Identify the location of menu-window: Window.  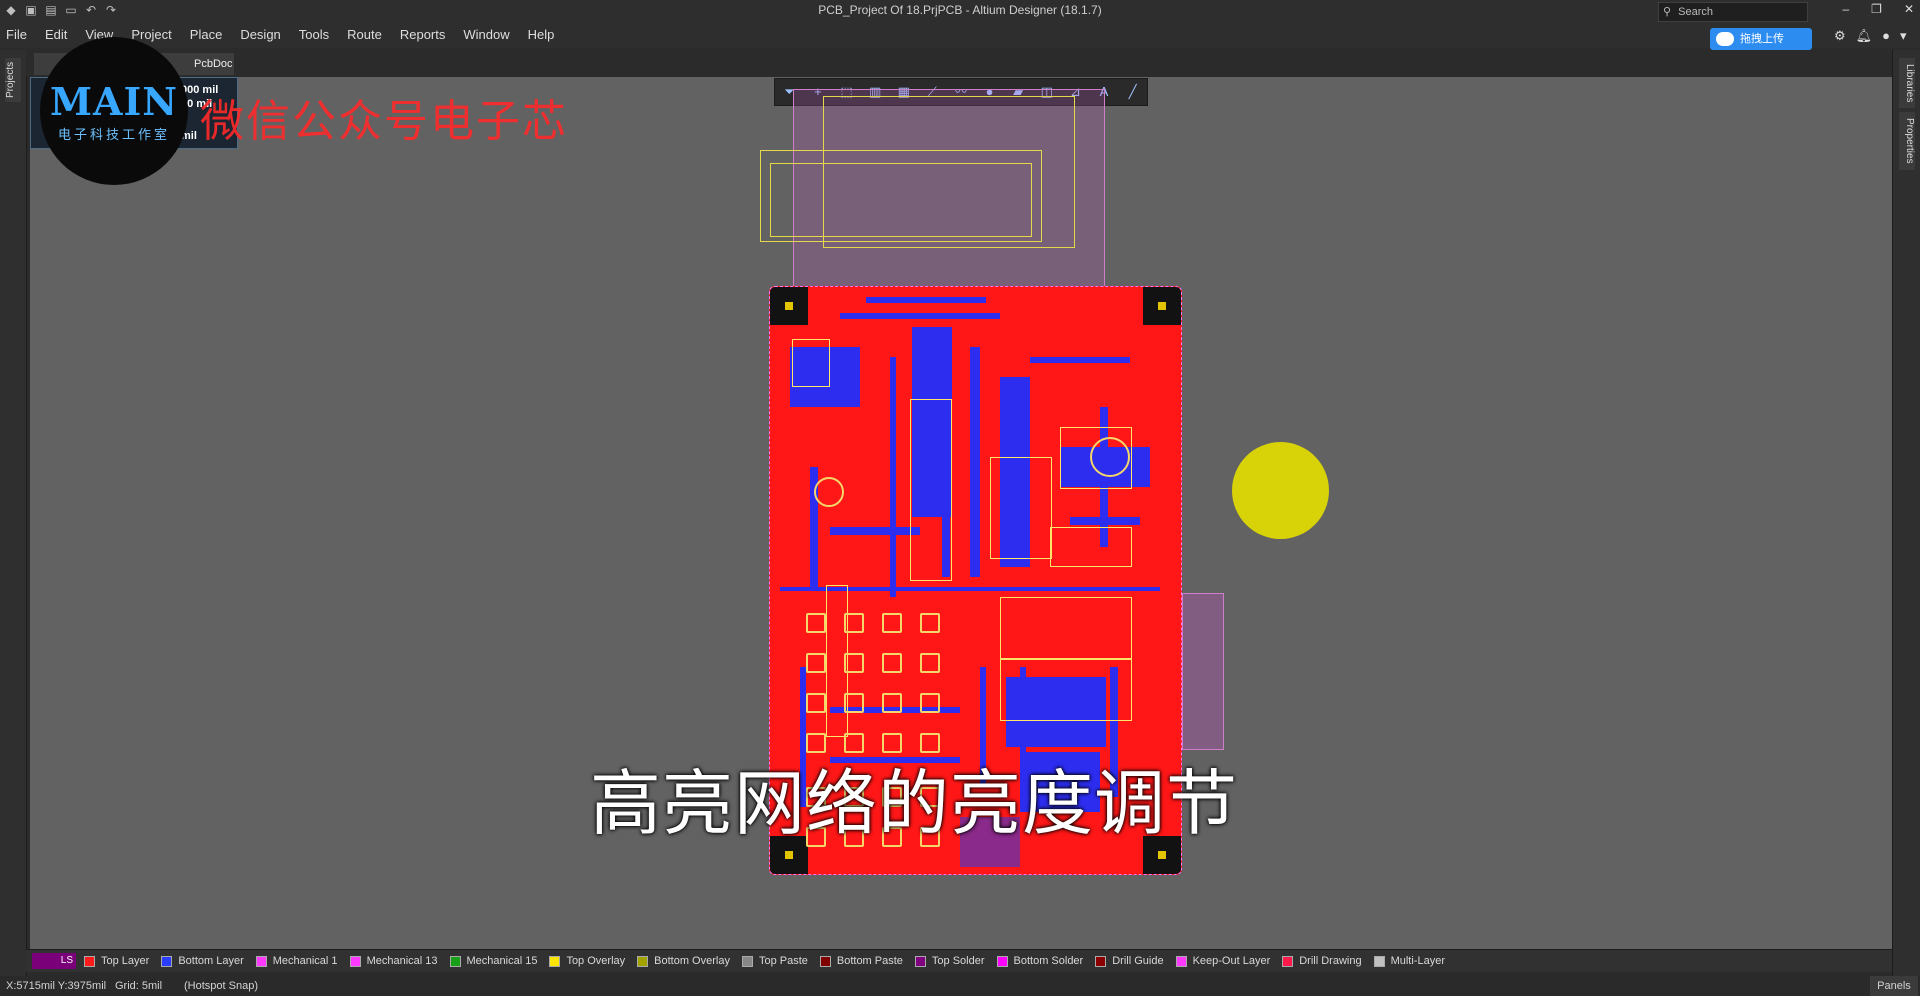
(486, 34).